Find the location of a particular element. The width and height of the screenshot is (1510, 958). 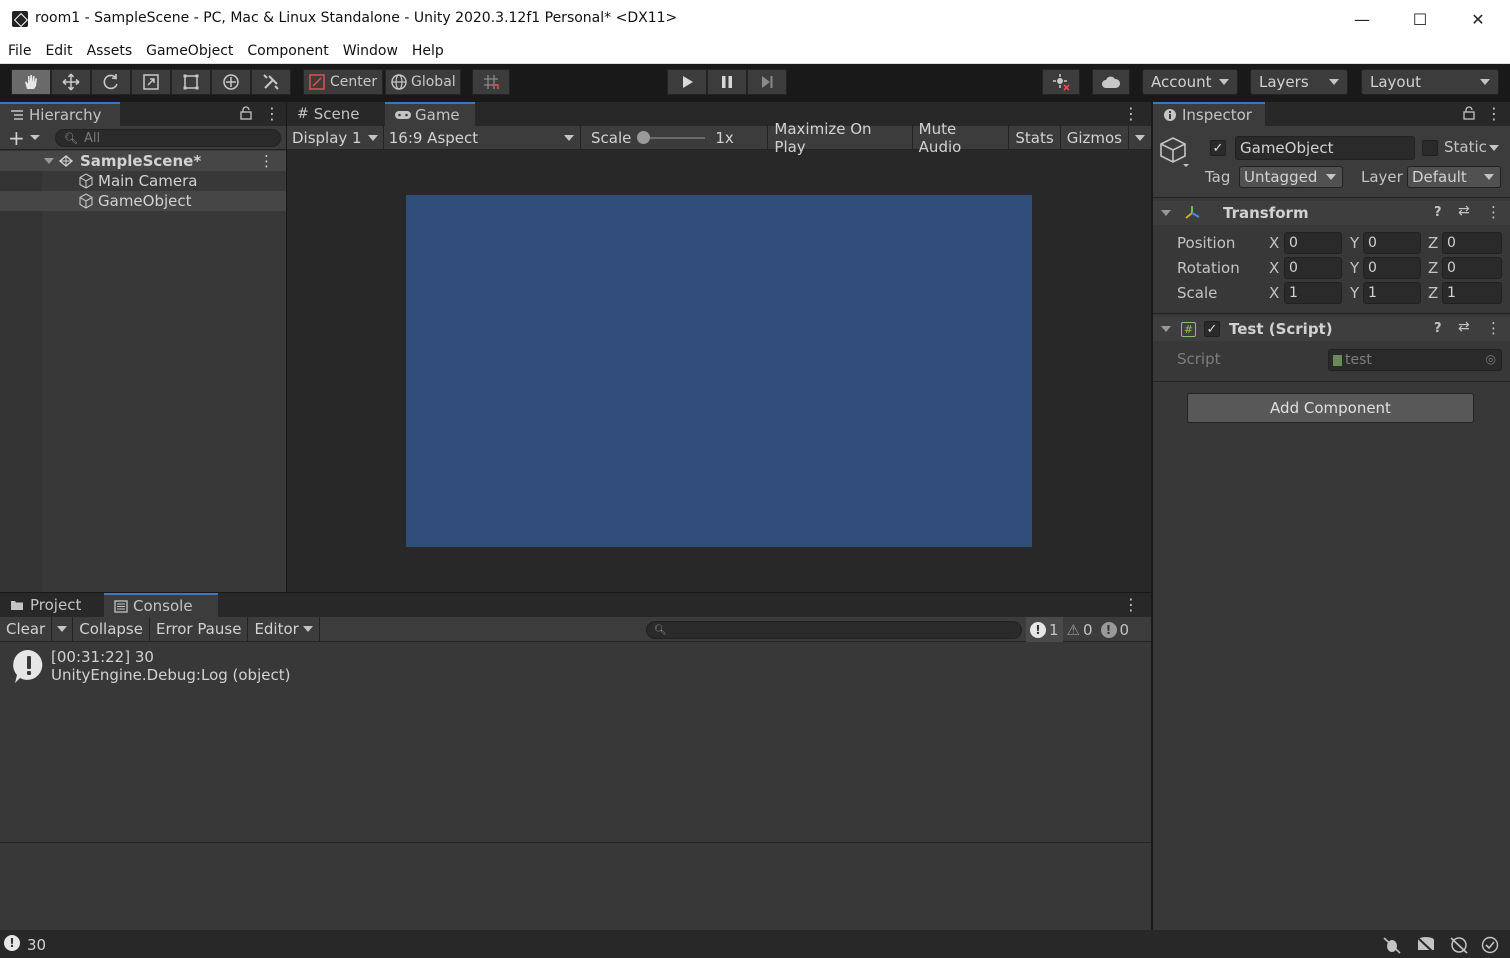

clear-options-dropdown is located at coordinates (63, 629).